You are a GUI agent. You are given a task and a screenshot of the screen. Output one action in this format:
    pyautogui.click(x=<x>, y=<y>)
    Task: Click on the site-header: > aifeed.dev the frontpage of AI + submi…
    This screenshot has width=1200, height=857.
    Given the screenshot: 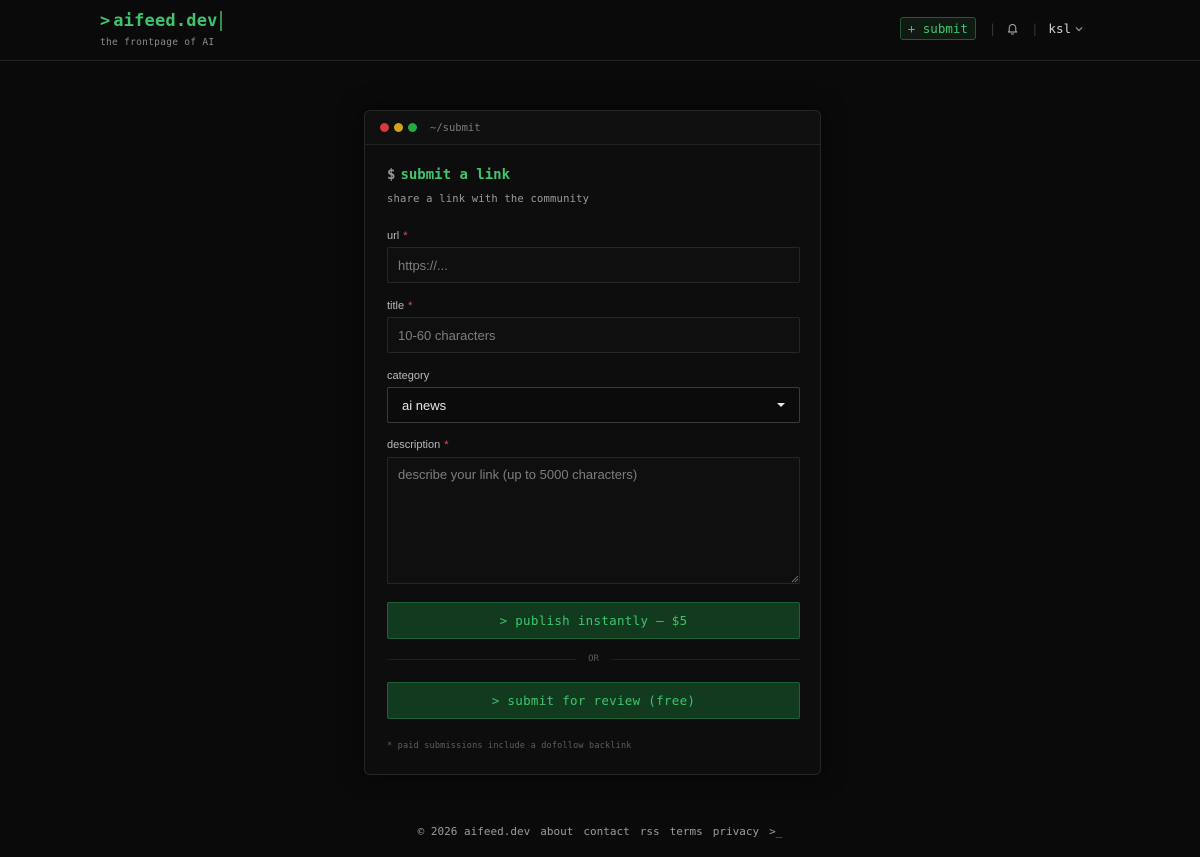 What is the action you would take?
    pyautogui.click(x=600, y=30)
    